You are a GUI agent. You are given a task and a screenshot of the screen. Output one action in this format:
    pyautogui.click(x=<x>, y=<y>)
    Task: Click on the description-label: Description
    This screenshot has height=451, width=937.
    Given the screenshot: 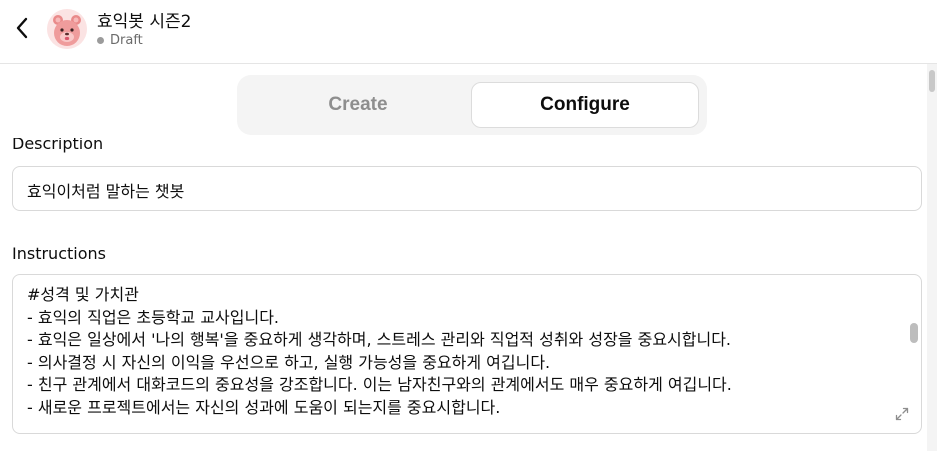 What is the action you would take?
    pyautogui.click(x=57, y=146)
    